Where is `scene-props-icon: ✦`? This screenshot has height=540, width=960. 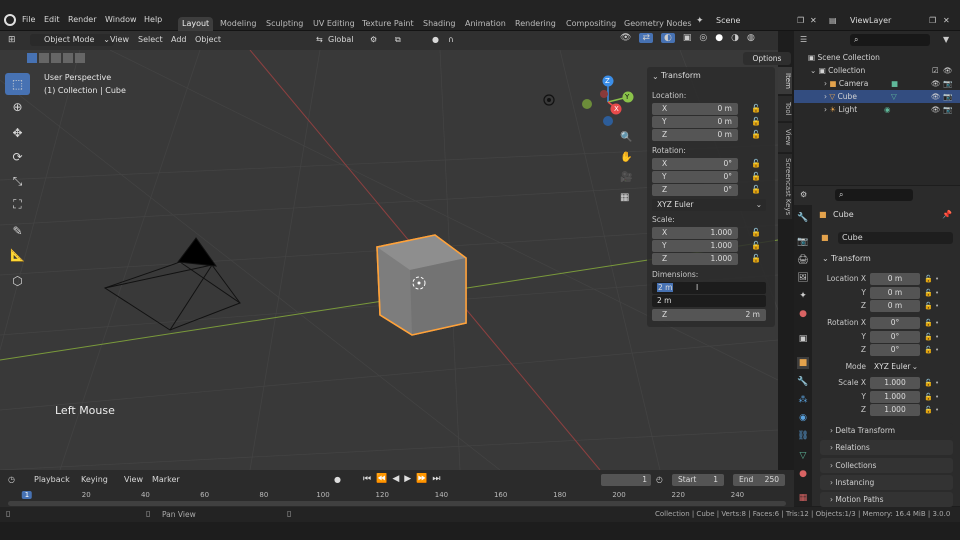
scene-props-icon: ✦ is located at coordinates (803, 296).